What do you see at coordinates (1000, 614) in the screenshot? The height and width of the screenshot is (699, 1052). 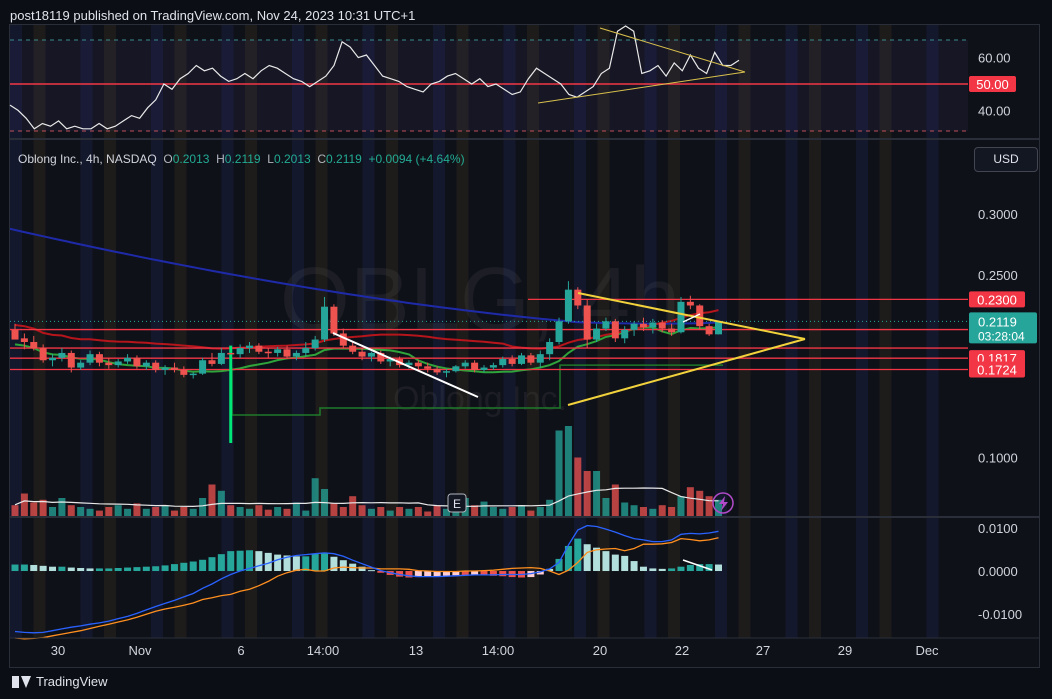 I see `macd-tick-label: -0.0100` at bounding box center [1000, 614].